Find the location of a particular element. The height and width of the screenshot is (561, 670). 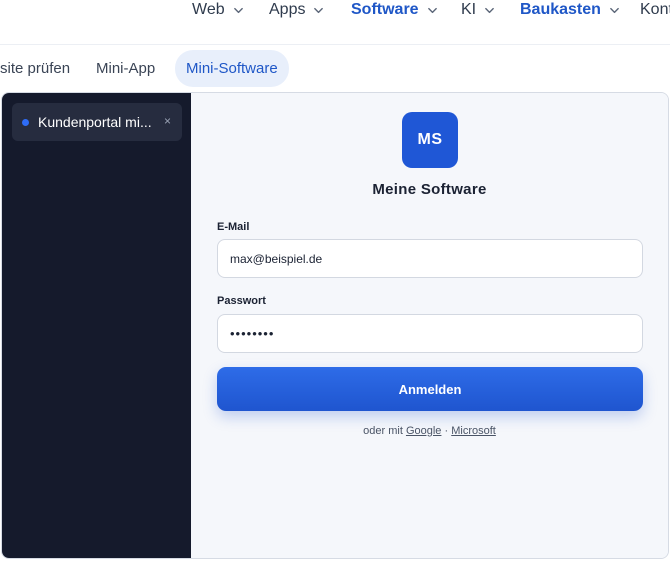

close-icon: × is located at coordinates (167, 121).